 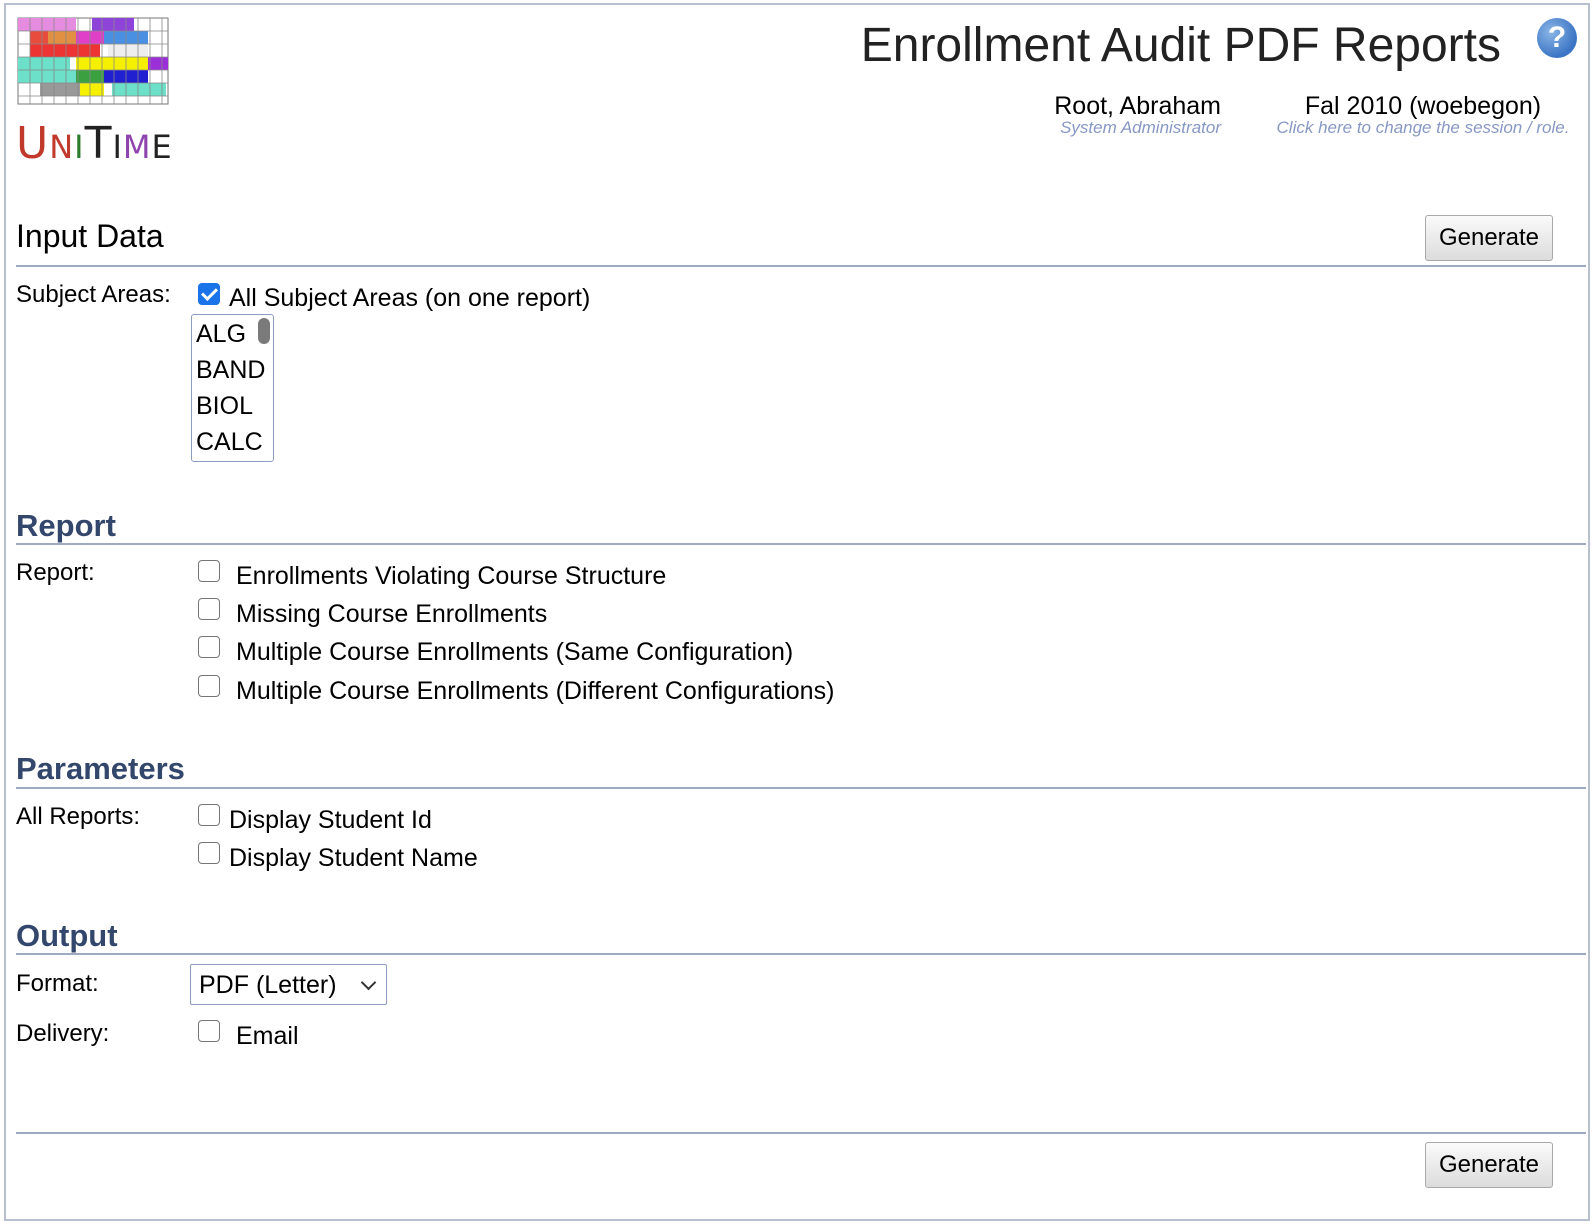 What do you see at coordinates (267, 1036) in the screenshot?
I see `email-label: Email` at bounding box center [267, 1036].